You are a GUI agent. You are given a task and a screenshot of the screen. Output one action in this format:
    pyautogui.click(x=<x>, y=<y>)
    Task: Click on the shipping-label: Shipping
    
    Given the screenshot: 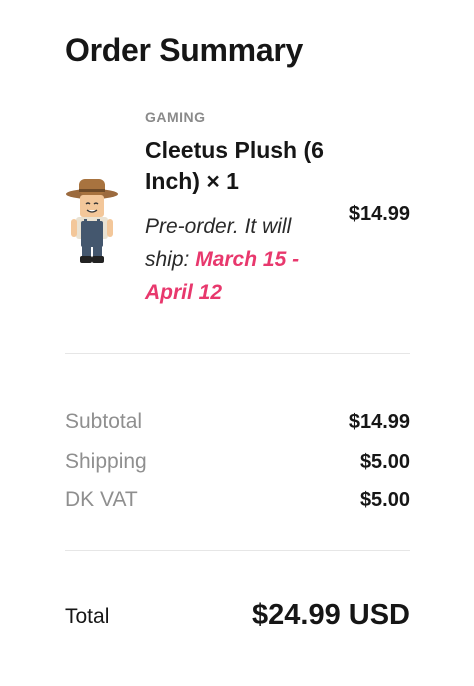 What is the action you would take?
    pyautogui.click(x=106, y=461)
    